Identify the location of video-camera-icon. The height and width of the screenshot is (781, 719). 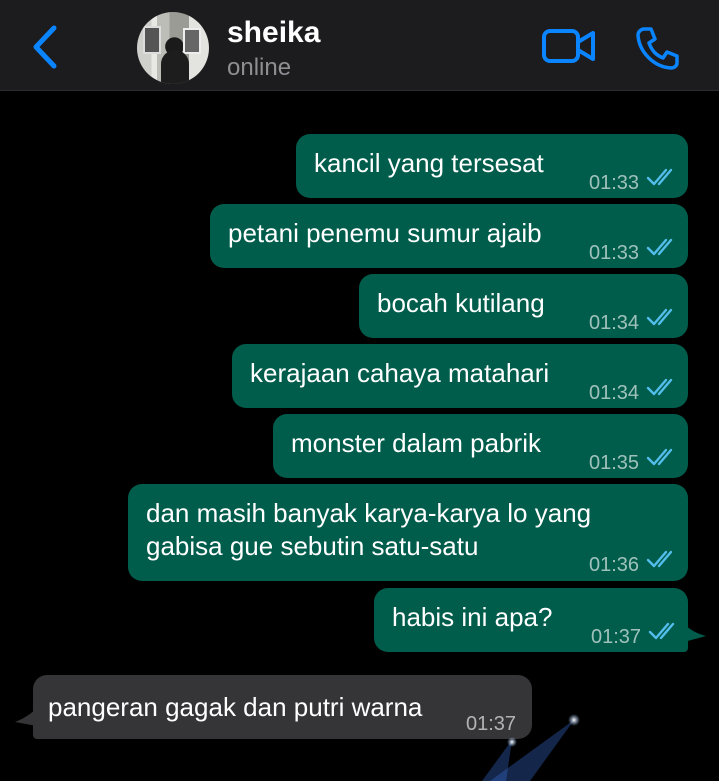
(568, 46).